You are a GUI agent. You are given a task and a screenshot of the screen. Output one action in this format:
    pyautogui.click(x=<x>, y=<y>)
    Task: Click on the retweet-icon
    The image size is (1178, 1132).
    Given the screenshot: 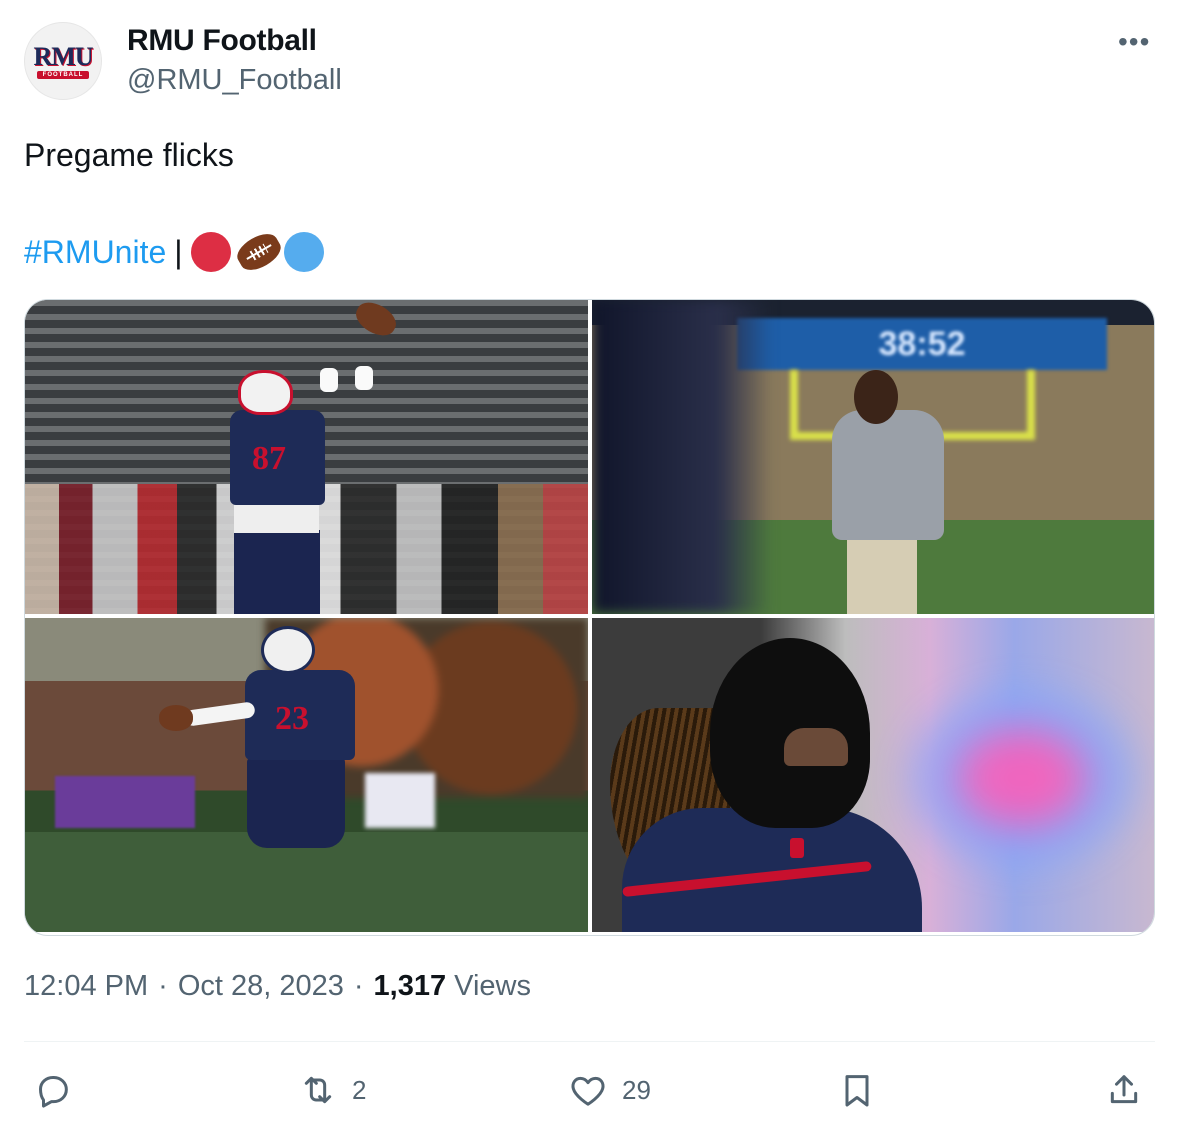 What is the action you would take?
    pyautogui.click(x=318, y=1090)
    